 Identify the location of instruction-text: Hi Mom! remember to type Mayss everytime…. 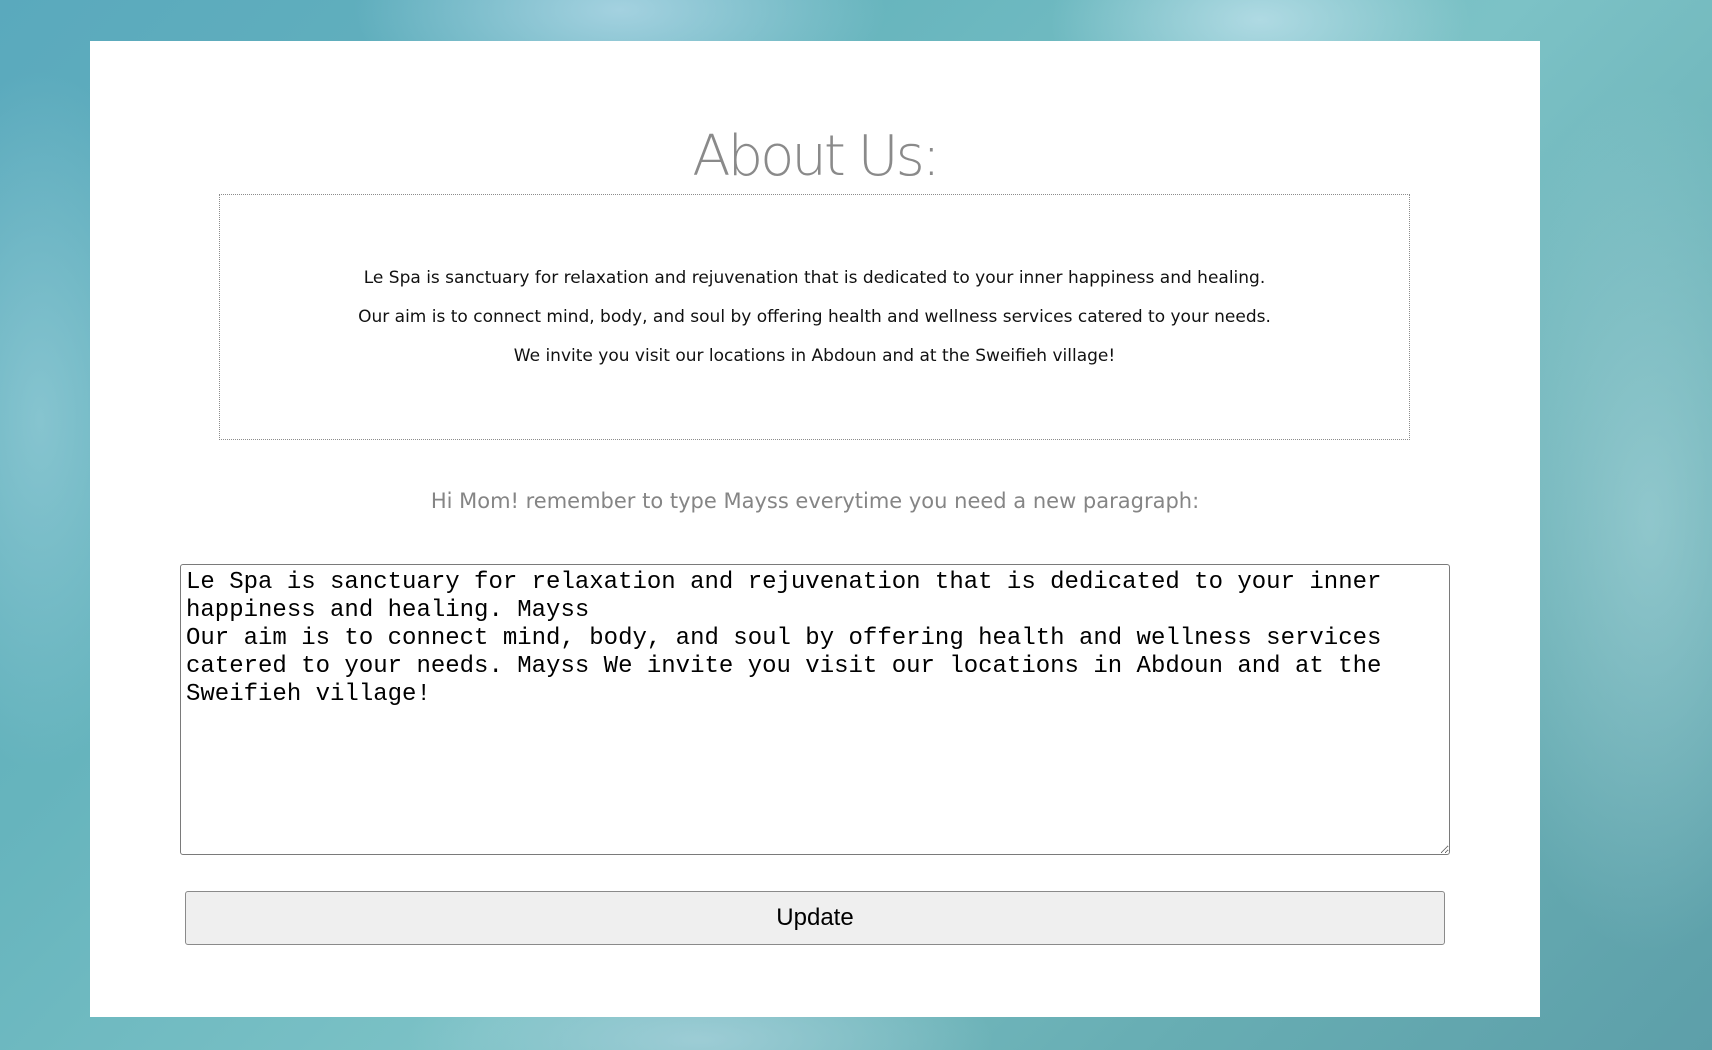
(815, 501).